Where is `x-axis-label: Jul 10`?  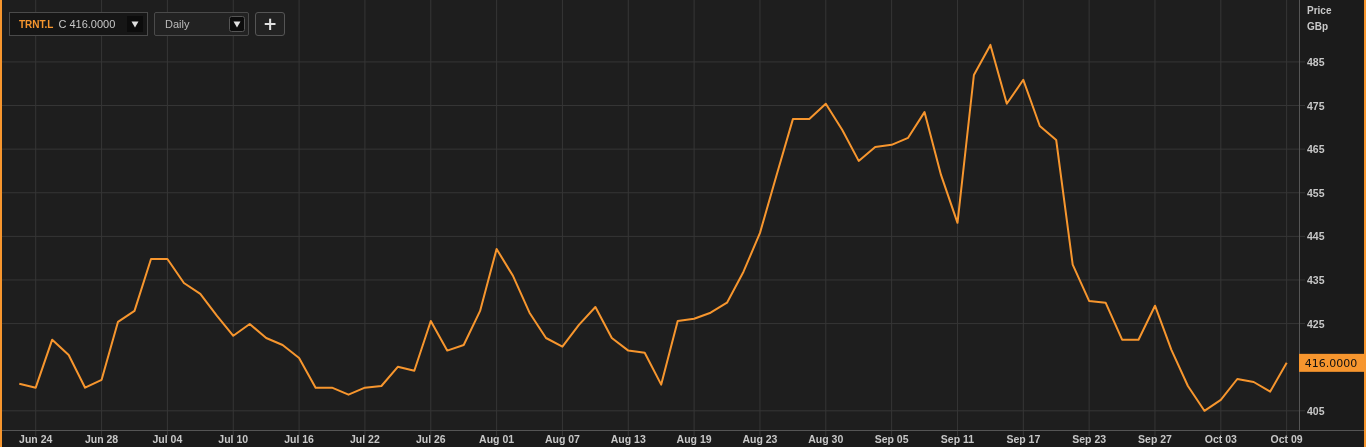 x-axis-label: Jul 10 is located at coordinates (233, 439).